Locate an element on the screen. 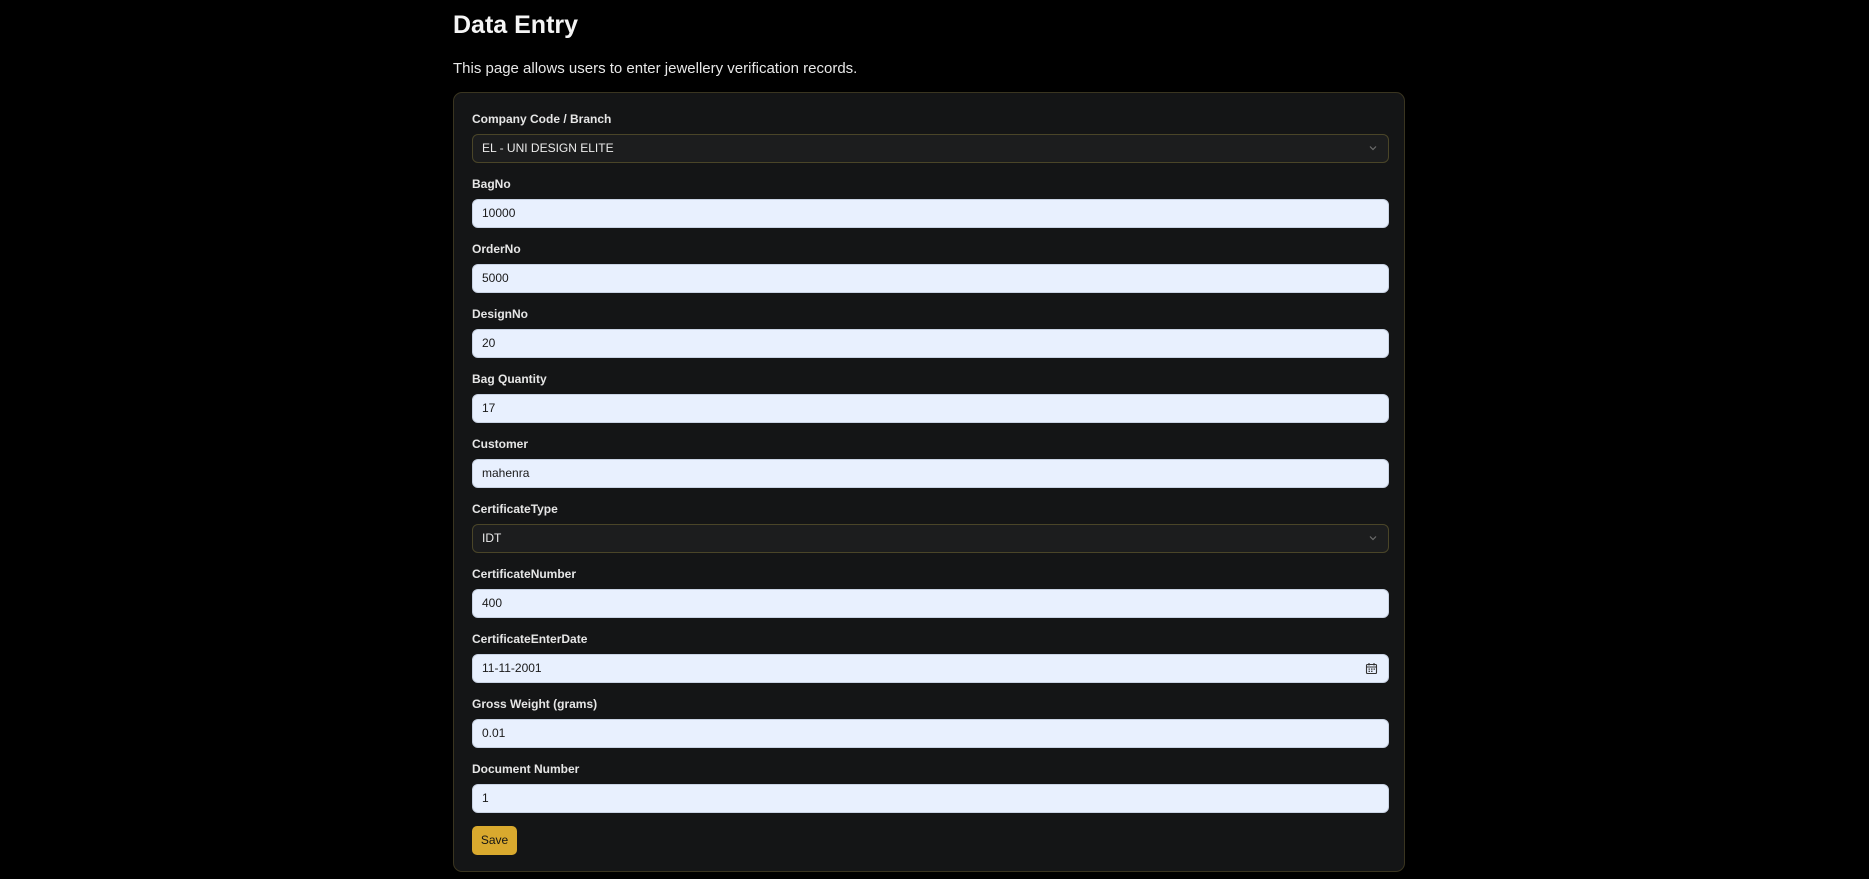  gross-weight-field-group: Gross Weight (grams) 0.01 is located at coordinates (930, 722).